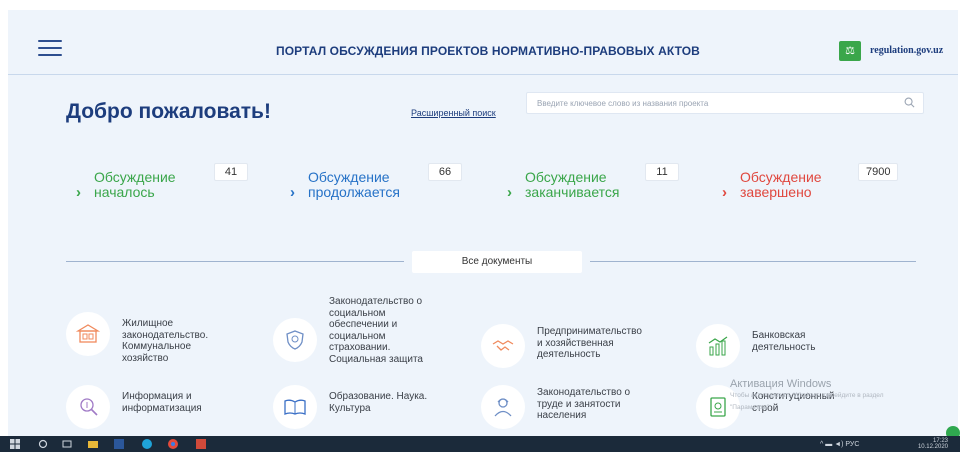 The height and width of the screenshot is (452, 960). Describe the element at coordinates (662, 172) in the screenshot. I see `status-count: 11` at that location.